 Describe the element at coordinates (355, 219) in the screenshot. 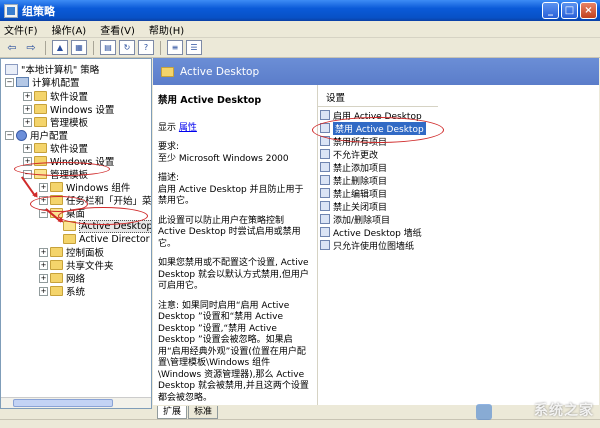

I see `list-item: 添加/删除项目` at that location.